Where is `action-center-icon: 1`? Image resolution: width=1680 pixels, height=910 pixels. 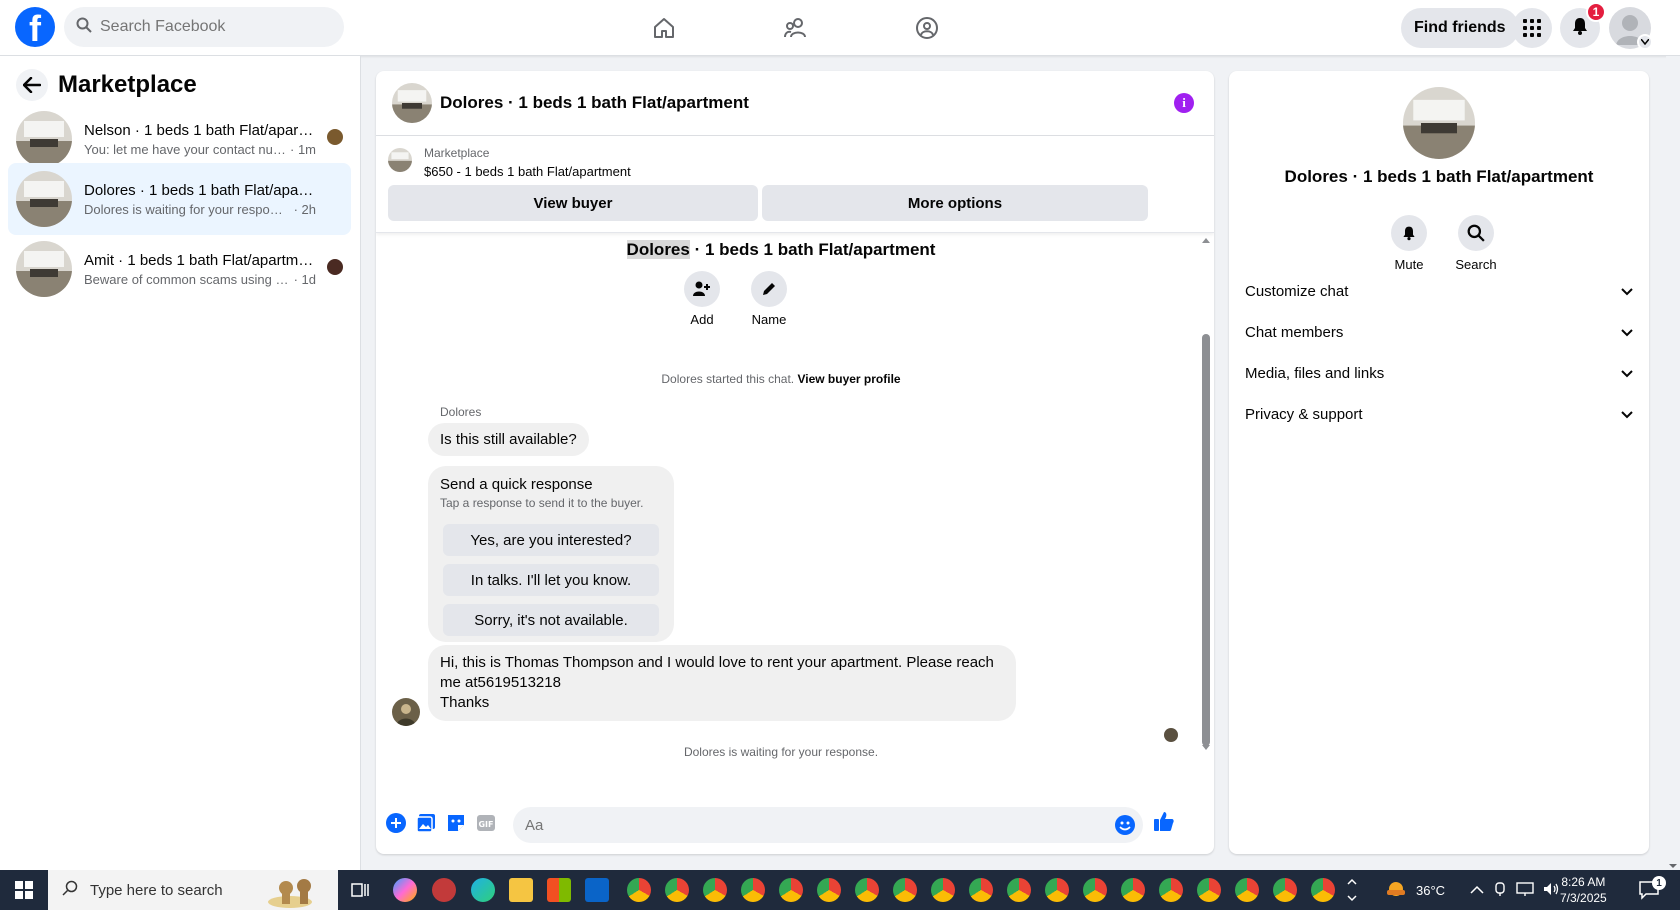 action-center-icon: 1 is located at coordinates (1652, 889).